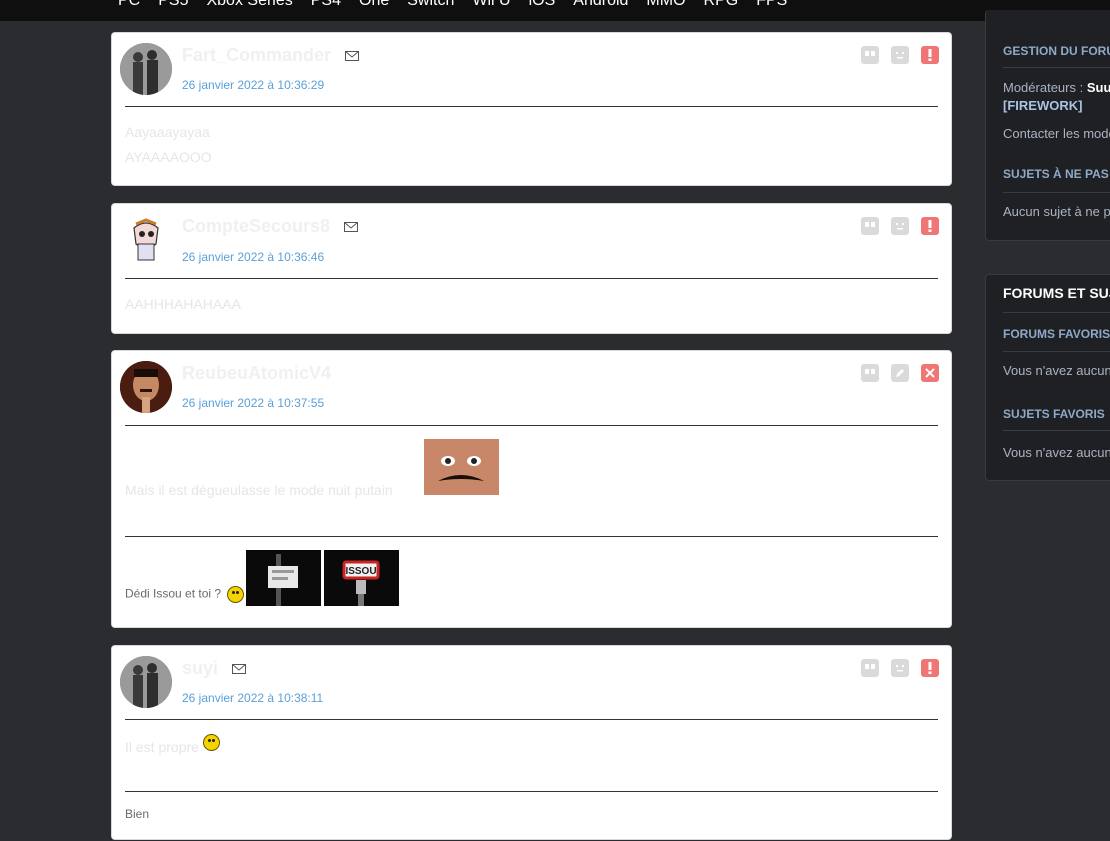  I want to click on post-body: Il est propre, so click(172, 746).